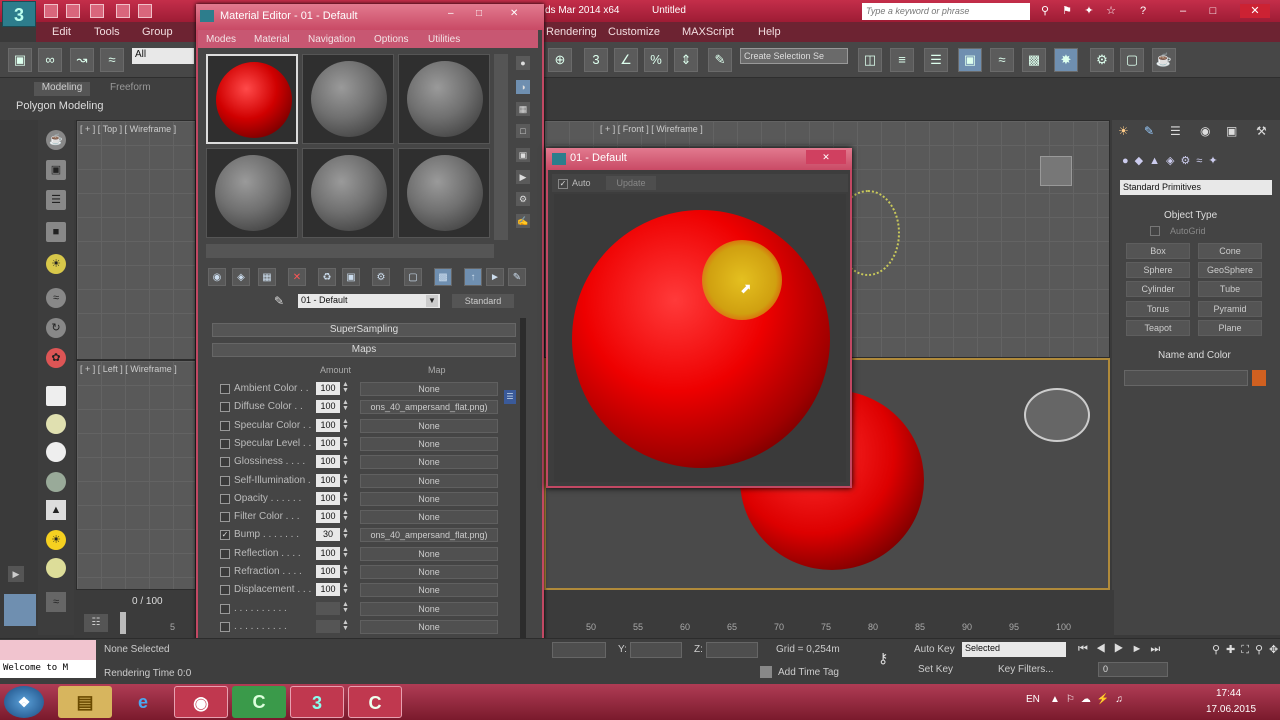  What do you see at coordinates (1126, 132) in the screenshot?
I see `create-tab-icon: ☀` at bounding box center [1126, 132].